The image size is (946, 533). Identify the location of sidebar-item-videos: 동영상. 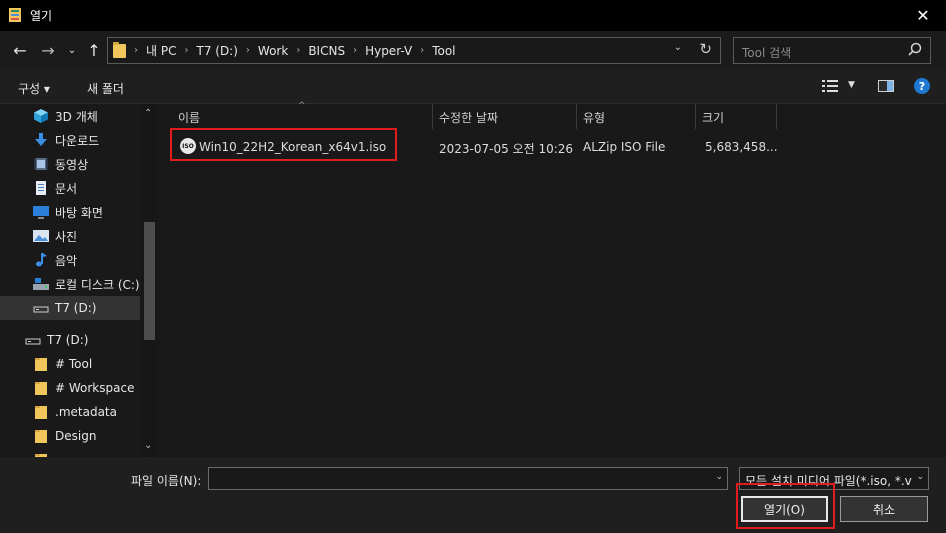
(70, 164).